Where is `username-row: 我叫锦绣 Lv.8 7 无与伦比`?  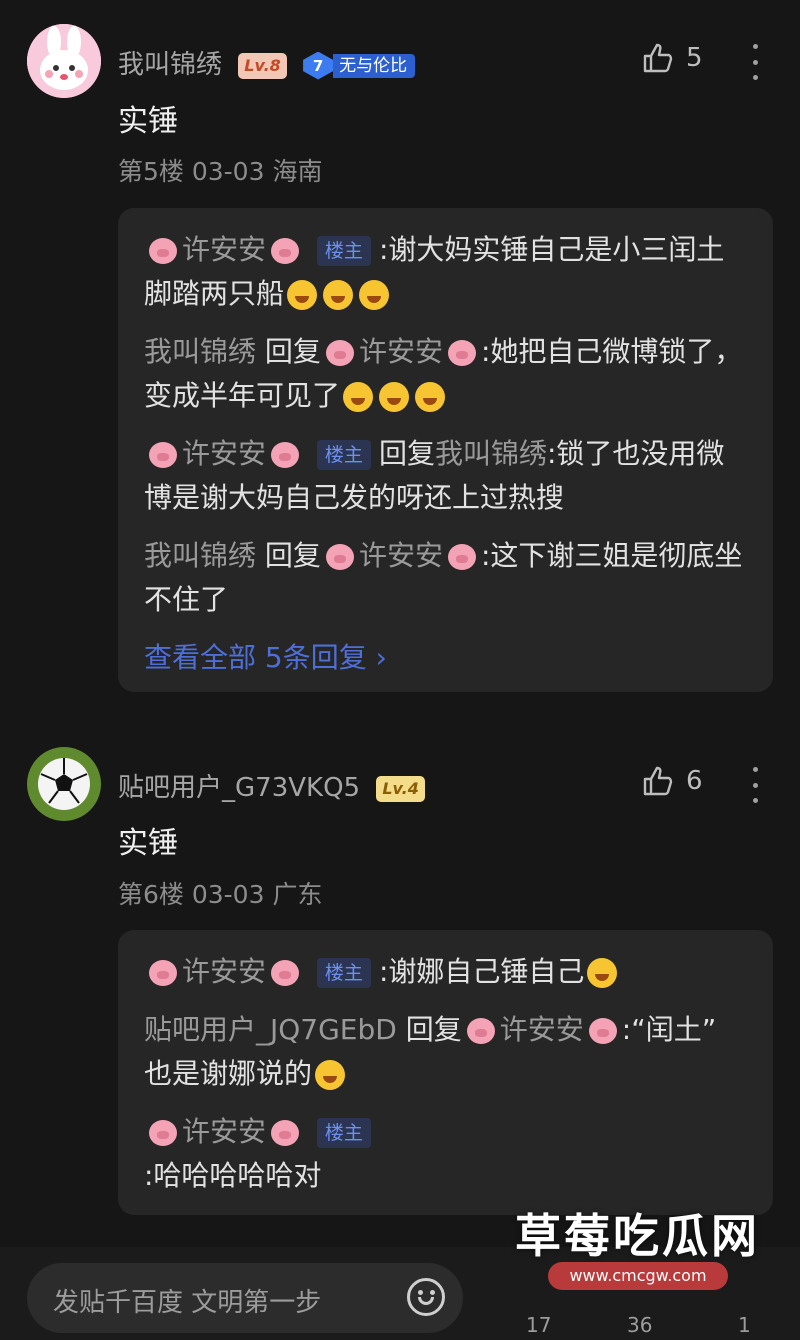 username-row: 我叫锦绣 Lv.8 7 无与伦比 is located at coordinates (267, 62).